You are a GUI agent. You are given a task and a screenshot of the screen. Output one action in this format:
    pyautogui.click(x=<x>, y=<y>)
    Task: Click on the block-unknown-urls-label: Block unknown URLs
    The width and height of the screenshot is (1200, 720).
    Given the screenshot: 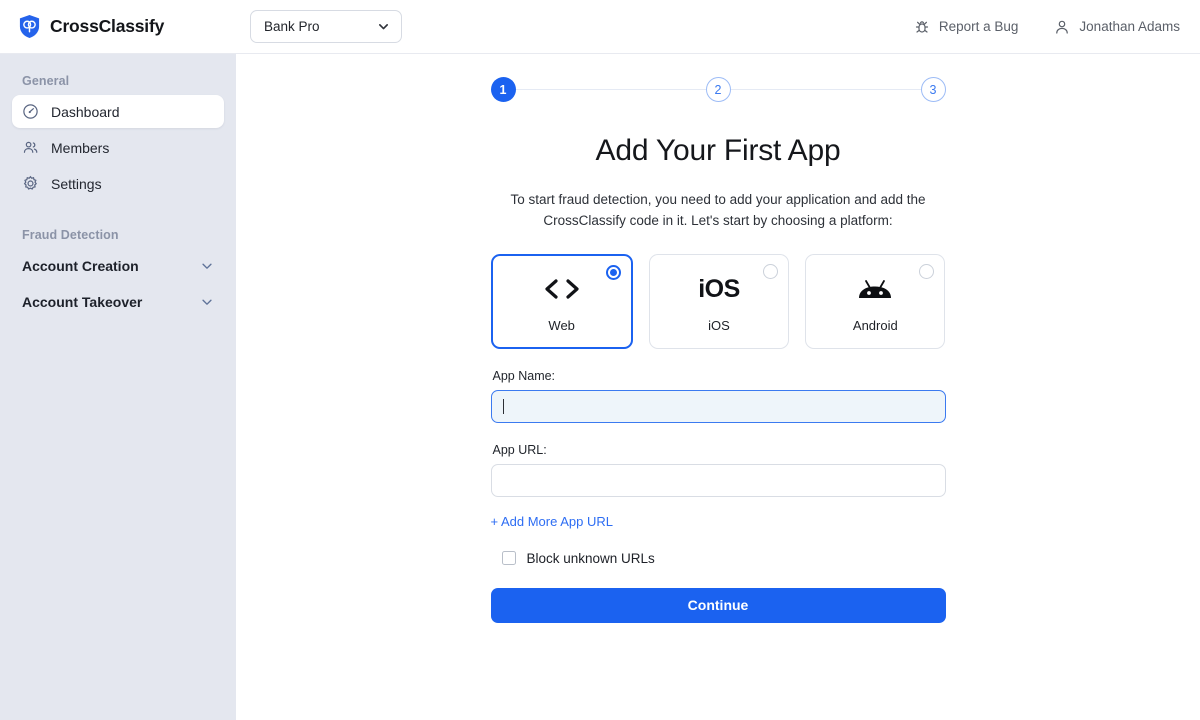 What is the action you would take?
    pyautogui.click(x=590, y=558)
    